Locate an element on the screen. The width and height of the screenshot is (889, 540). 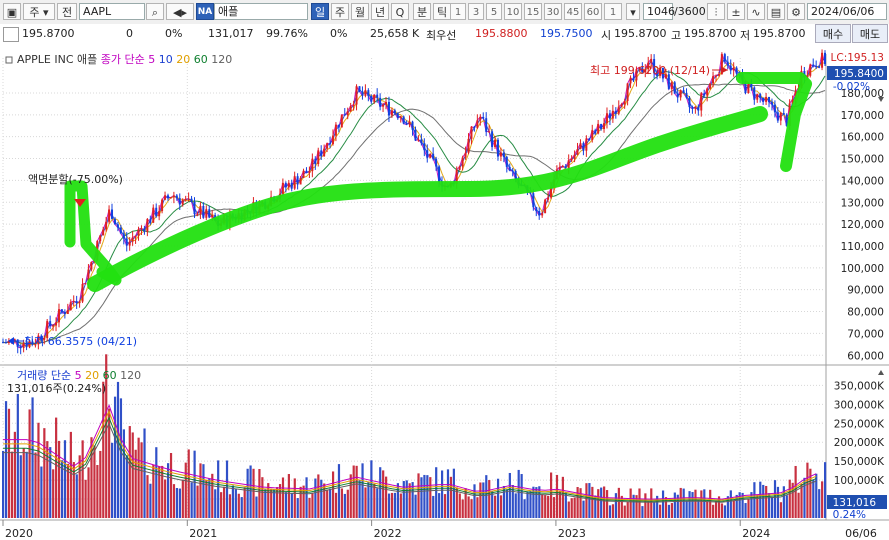
period-type-select: 주 ▾ is located at coordinates (39, 11).